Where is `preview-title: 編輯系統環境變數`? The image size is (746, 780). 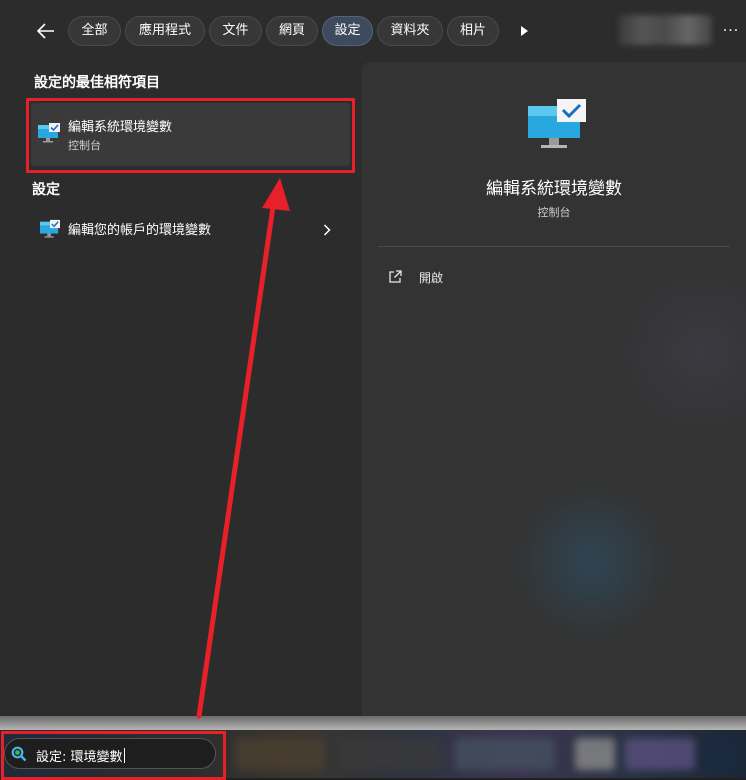 preview-title: 編輯系統環境變數 is located at coordinates (554, 189).